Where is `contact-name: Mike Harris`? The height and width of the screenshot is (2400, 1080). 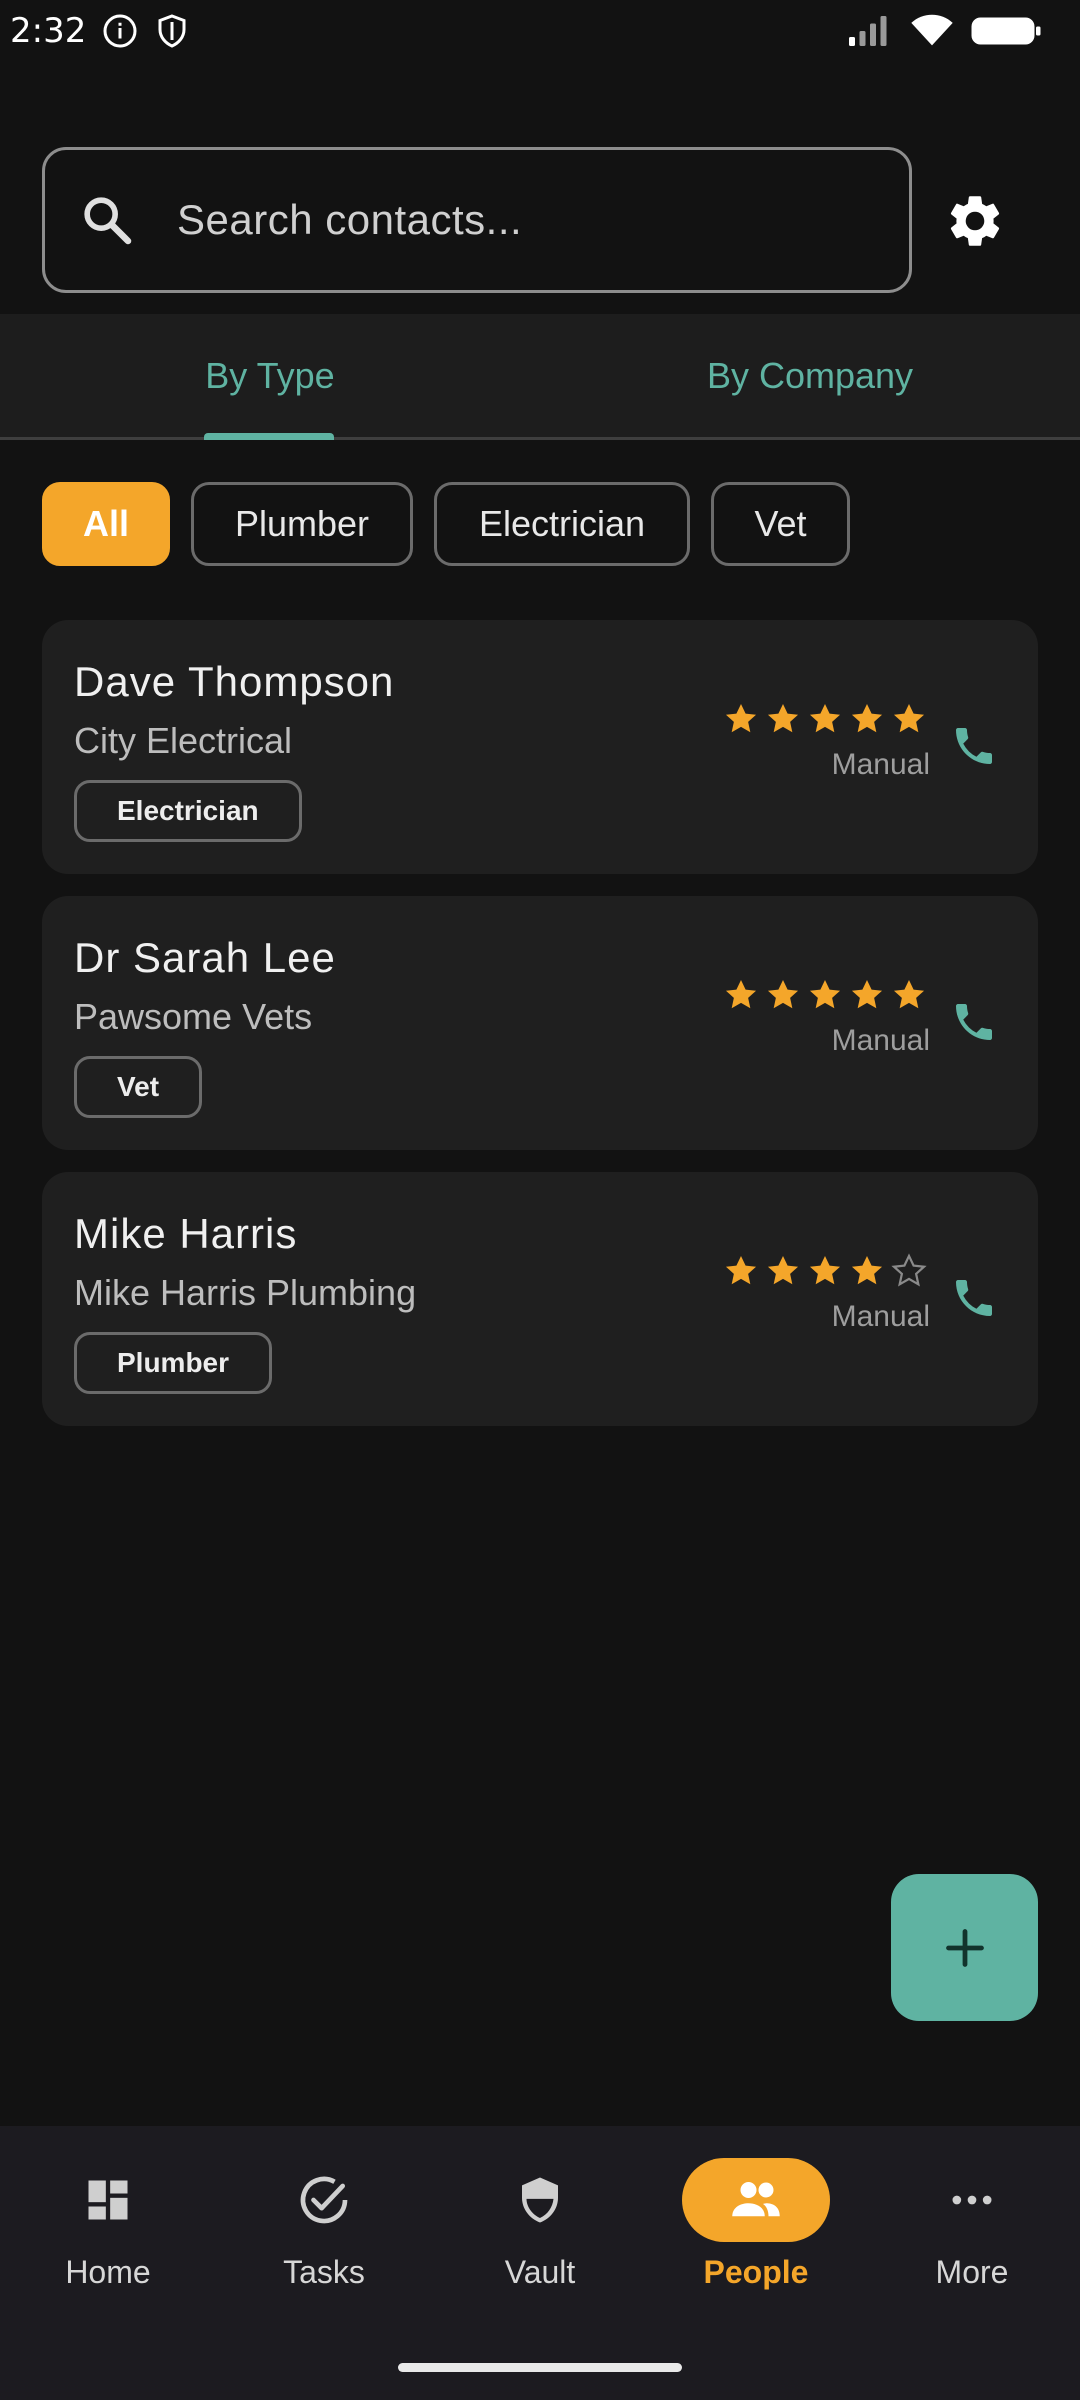 contact-name: Mike Harris is located at coordinates (186, 1233).